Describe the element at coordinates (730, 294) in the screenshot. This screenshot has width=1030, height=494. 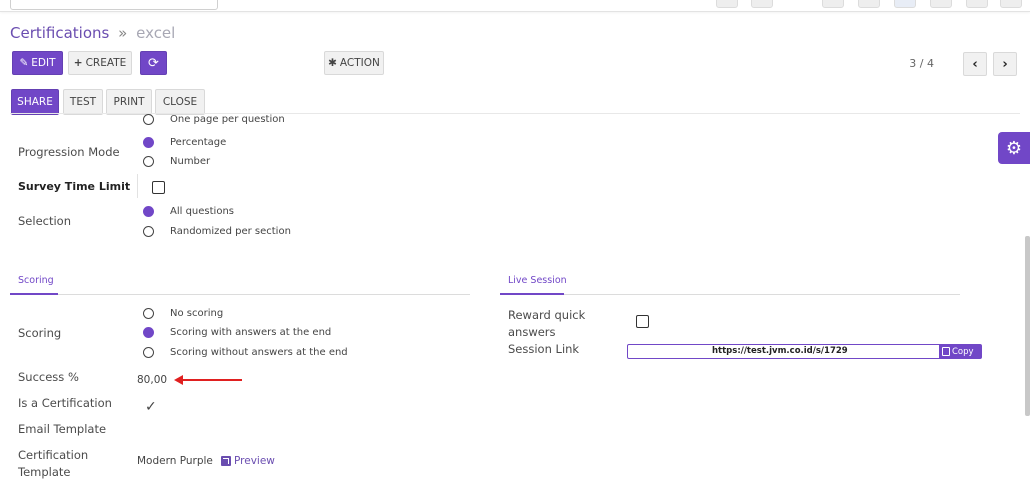
I see `live-session-section-line` at that location.